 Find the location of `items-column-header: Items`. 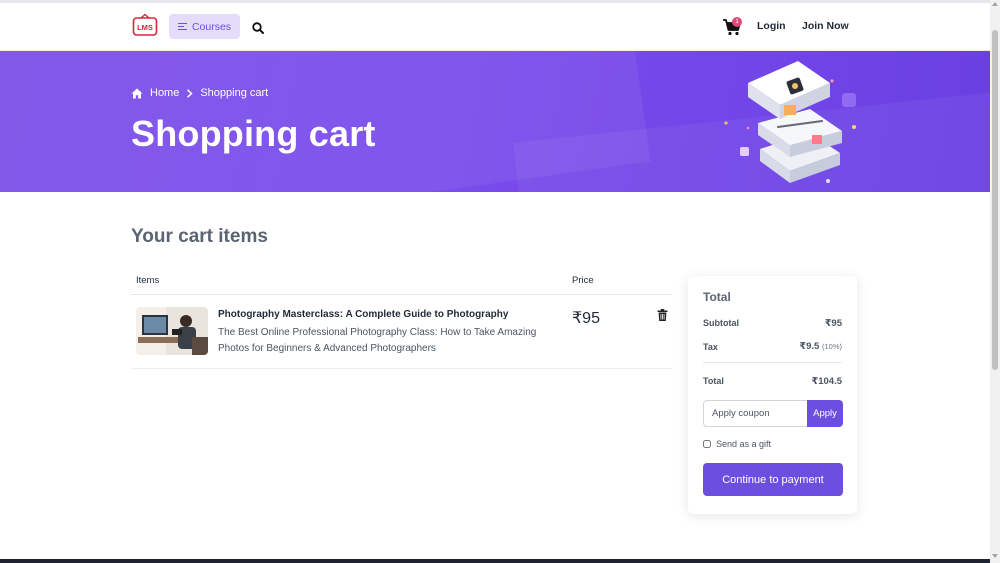

items-column-header: Items is located at coordinates (148, 280).